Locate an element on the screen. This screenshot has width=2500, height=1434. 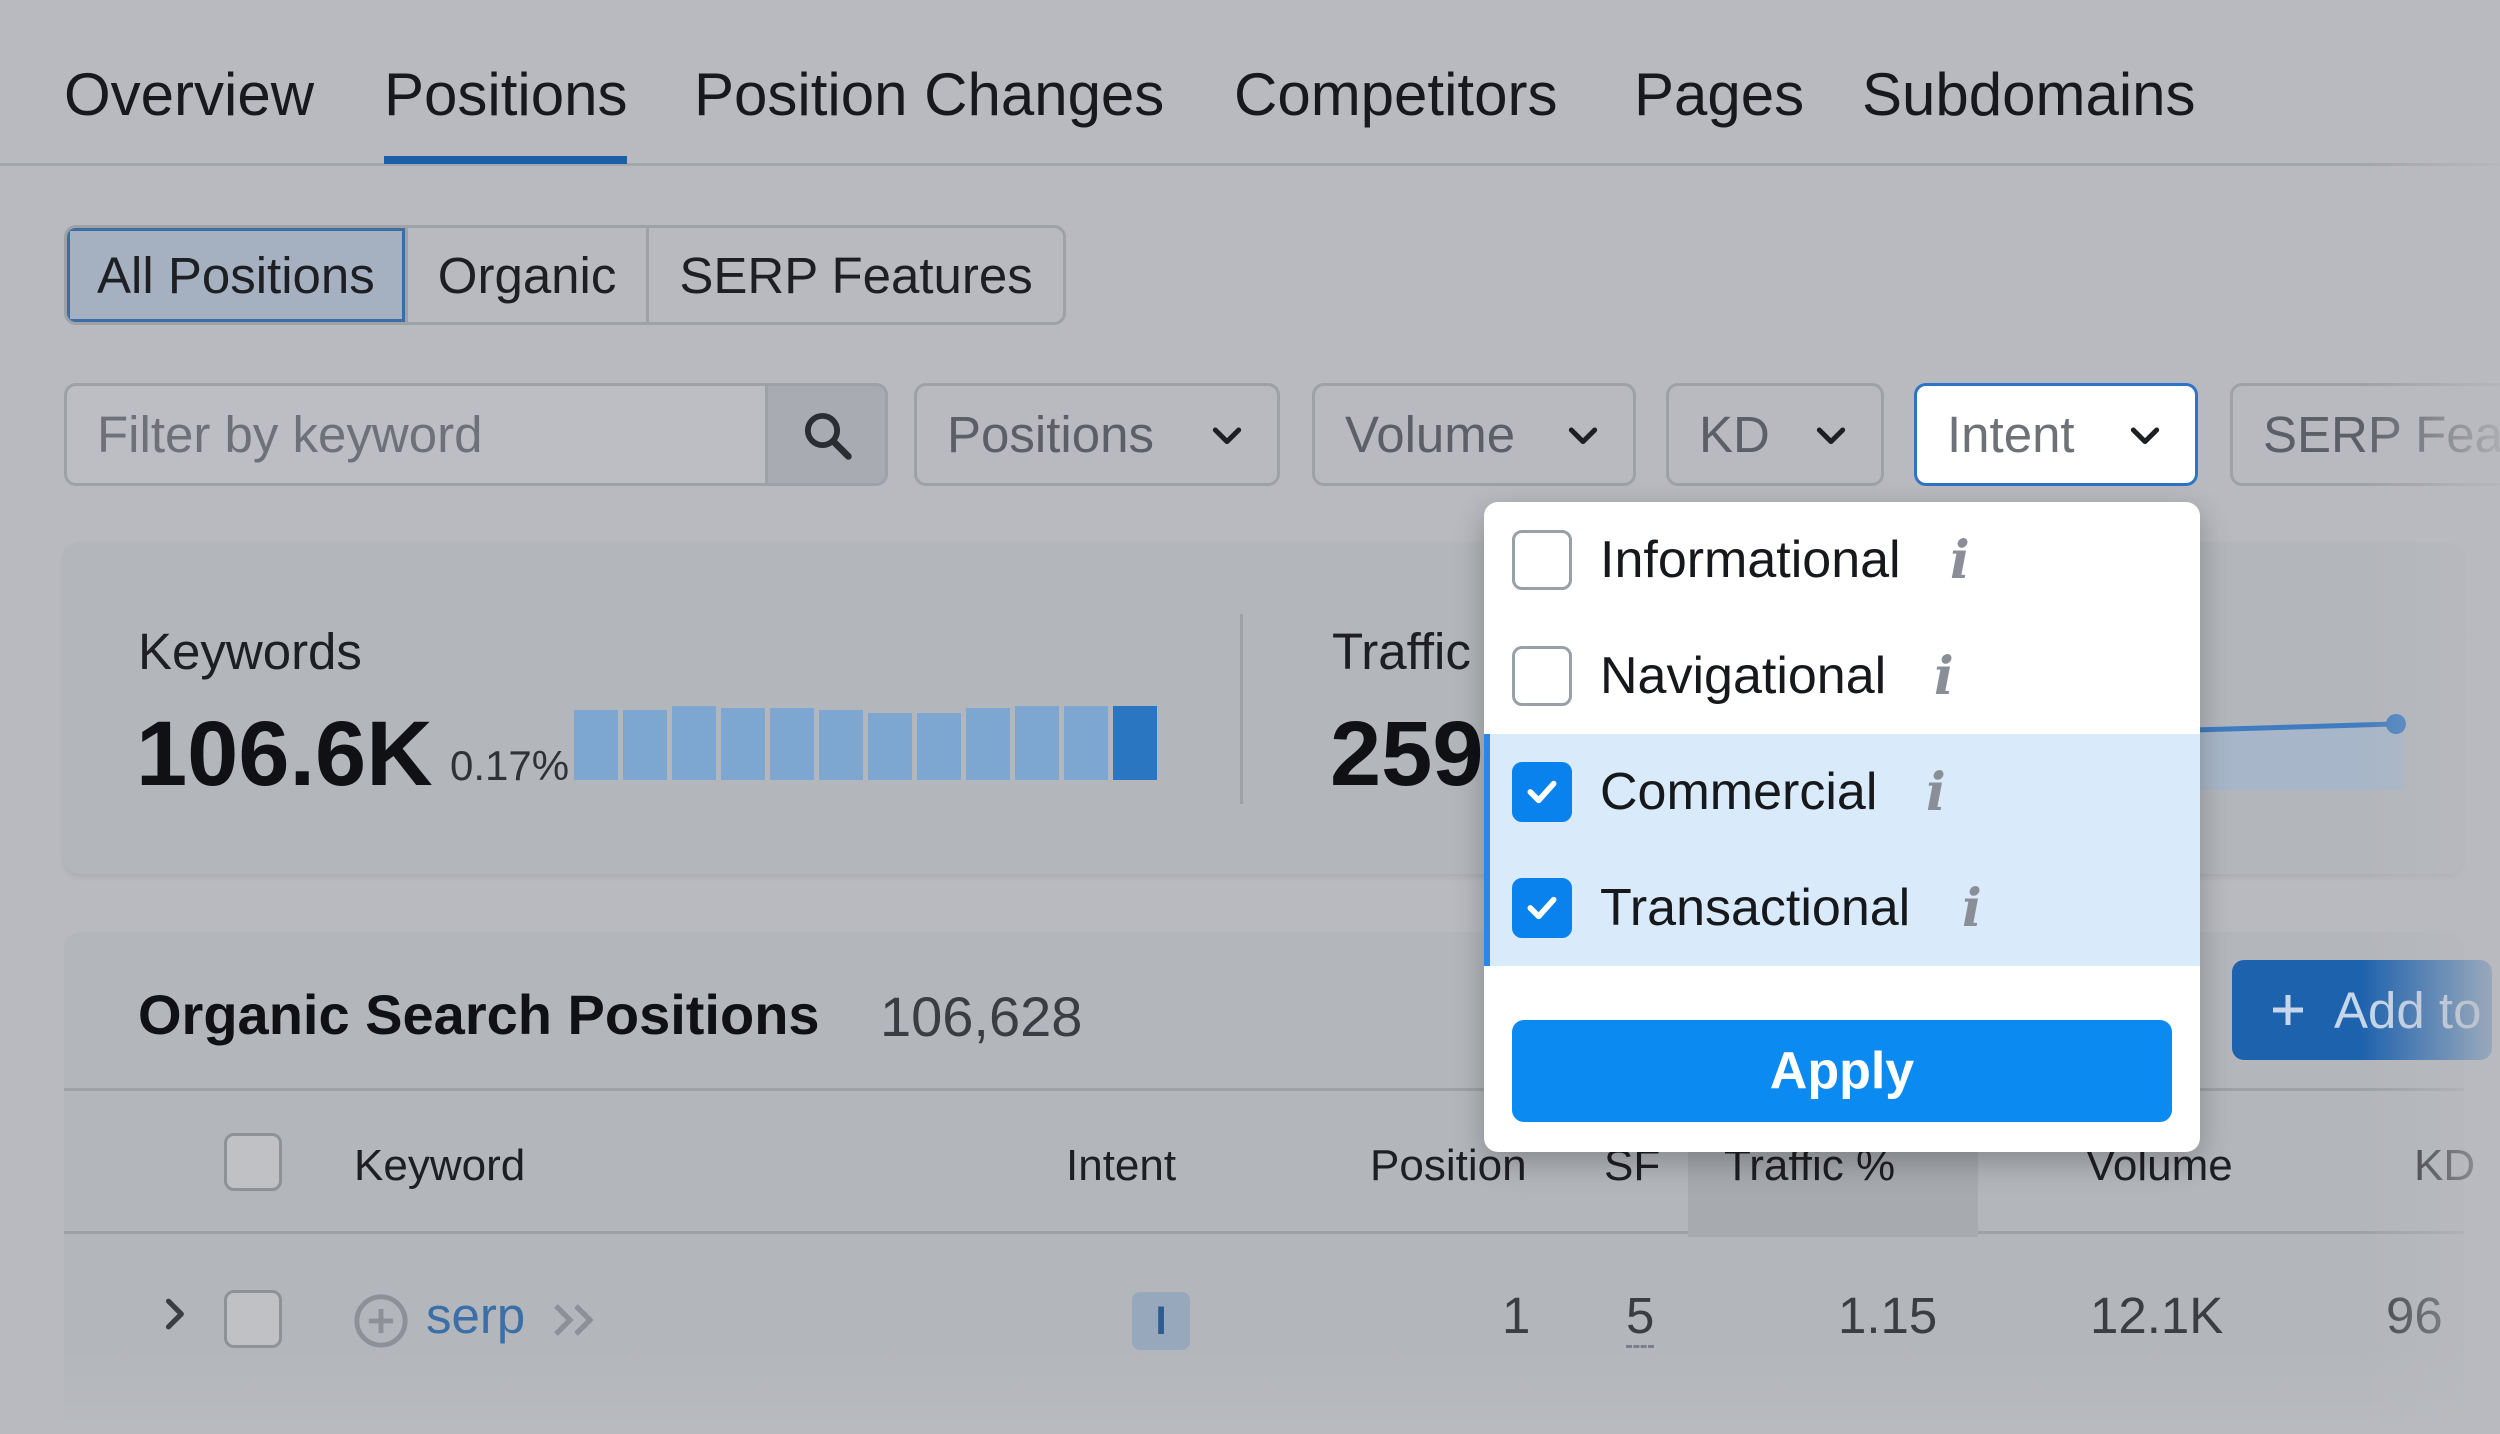
serp-features-button: SERP Features is located at coordinates (855, 275).